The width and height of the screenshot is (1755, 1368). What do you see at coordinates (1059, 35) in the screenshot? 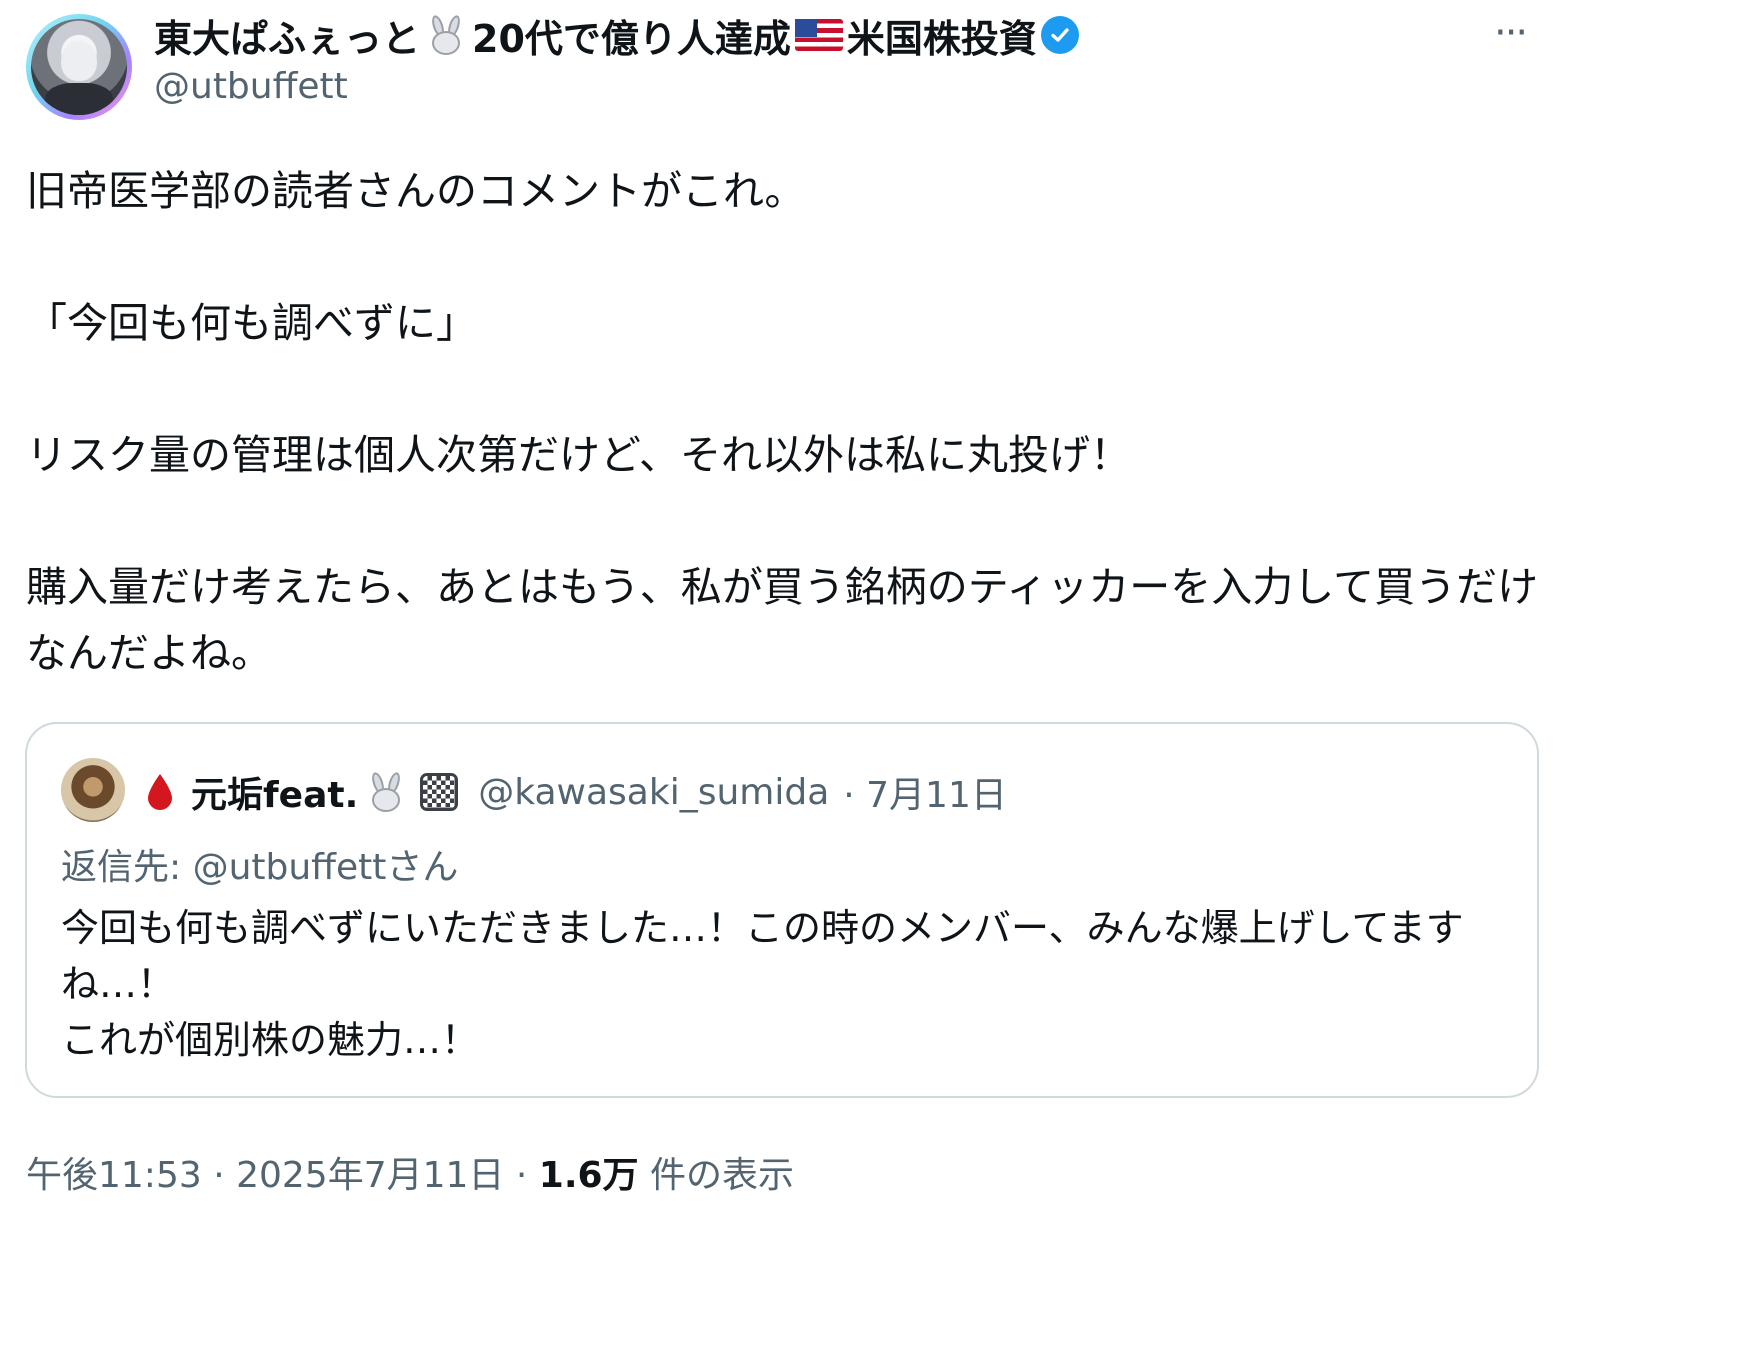
I see `verified-badge-icon` at bounding box center [1059, 35].